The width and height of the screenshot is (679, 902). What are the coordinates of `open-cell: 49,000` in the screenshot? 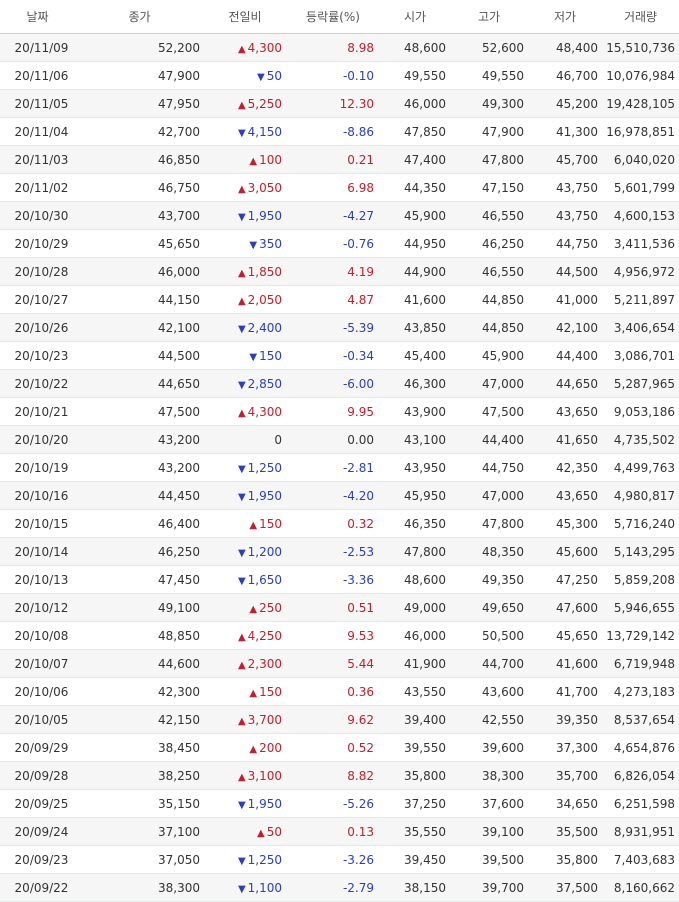 It's located at (415, 607).